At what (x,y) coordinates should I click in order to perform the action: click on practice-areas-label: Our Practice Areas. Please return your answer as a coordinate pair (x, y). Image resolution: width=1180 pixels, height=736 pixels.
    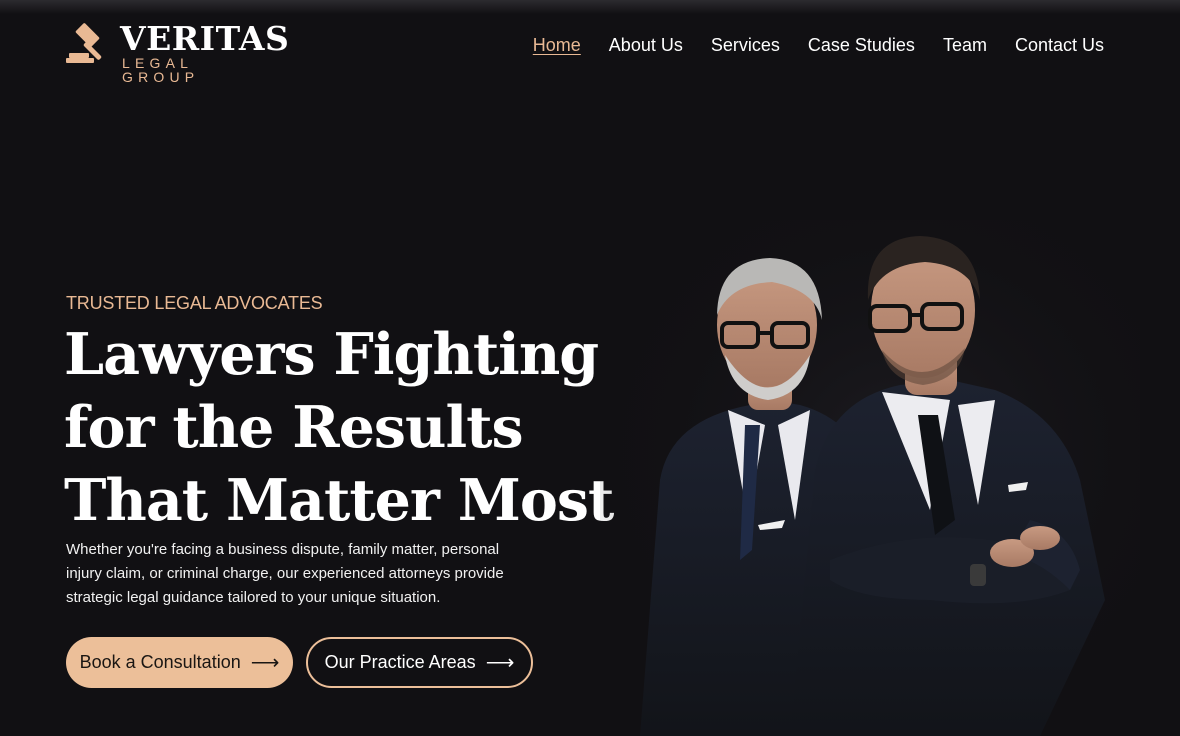
    Looking at the image, I should click on (400, 662).